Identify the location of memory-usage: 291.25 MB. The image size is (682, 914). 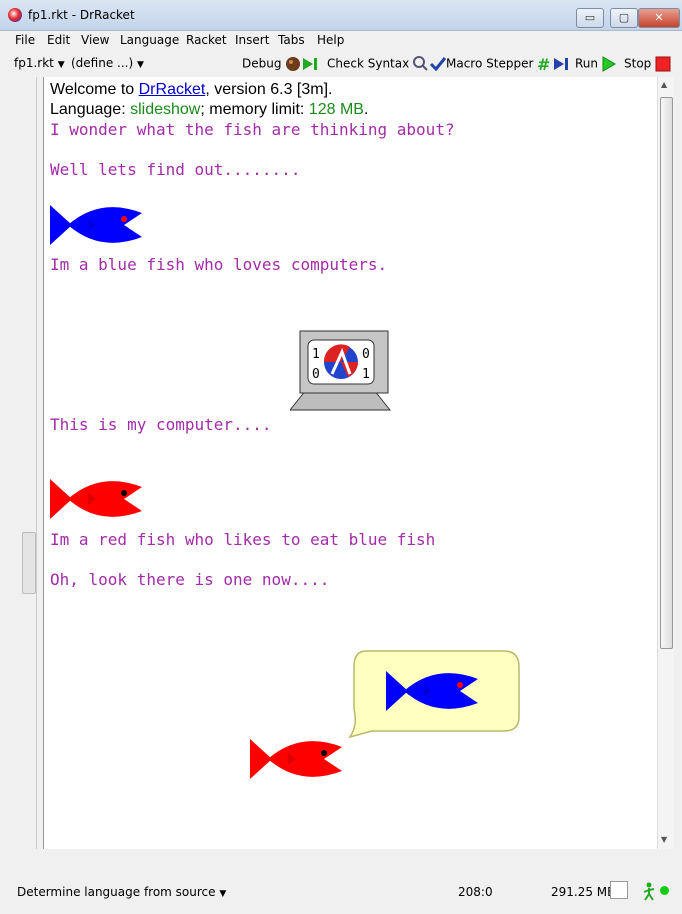
(583, 892).